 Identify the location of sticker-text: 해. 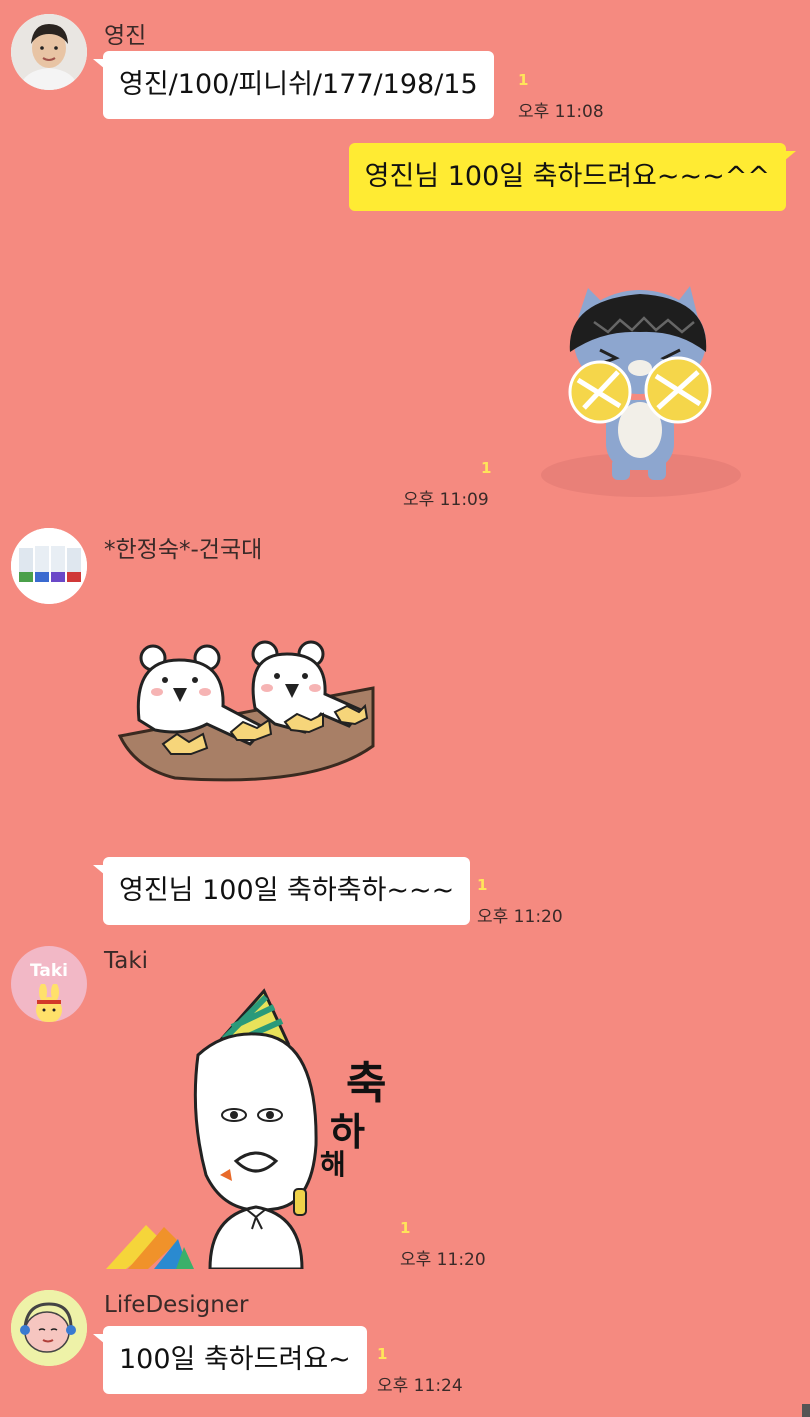
(333, 1164).